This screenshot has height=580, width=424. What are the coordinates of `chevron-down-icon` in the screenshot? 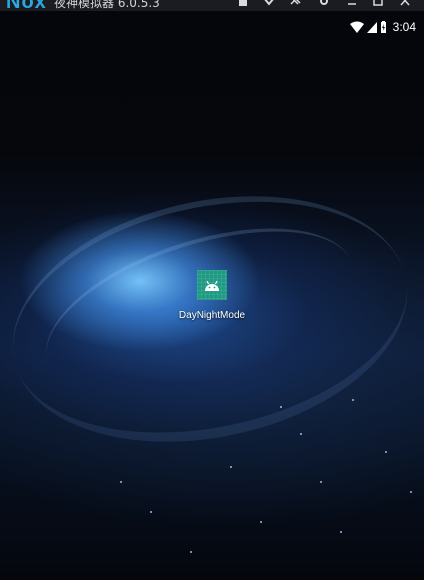 It's located at (269, 4).